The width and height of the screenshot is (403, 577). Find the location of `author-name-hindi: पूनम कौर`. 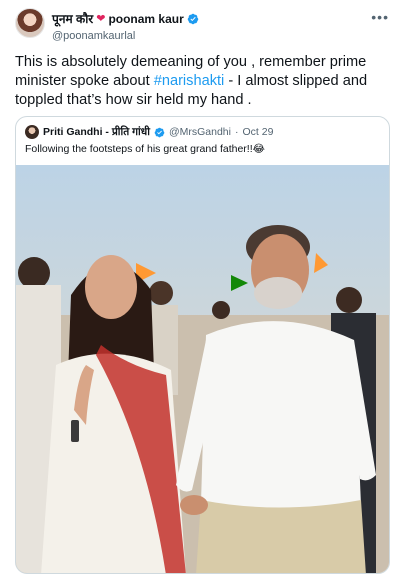

author-name-hindi: पूनम कौर is located at coordinates (73, 19).